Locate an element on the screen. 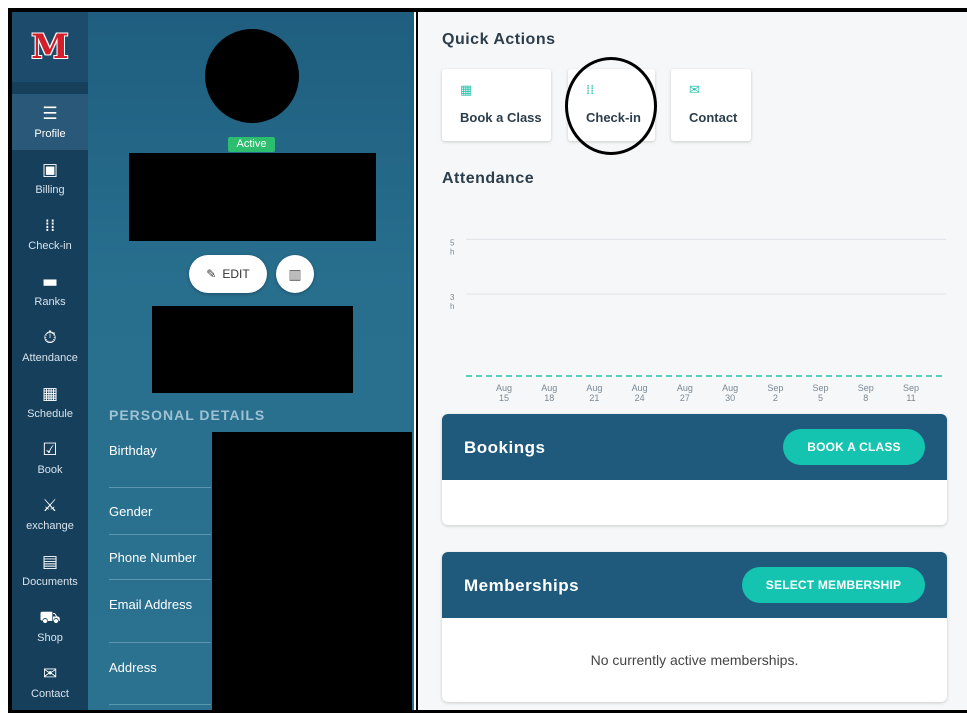 This screenshot has width=967, height=713. document-icon: ▤ is located at coordinates (50, 561).